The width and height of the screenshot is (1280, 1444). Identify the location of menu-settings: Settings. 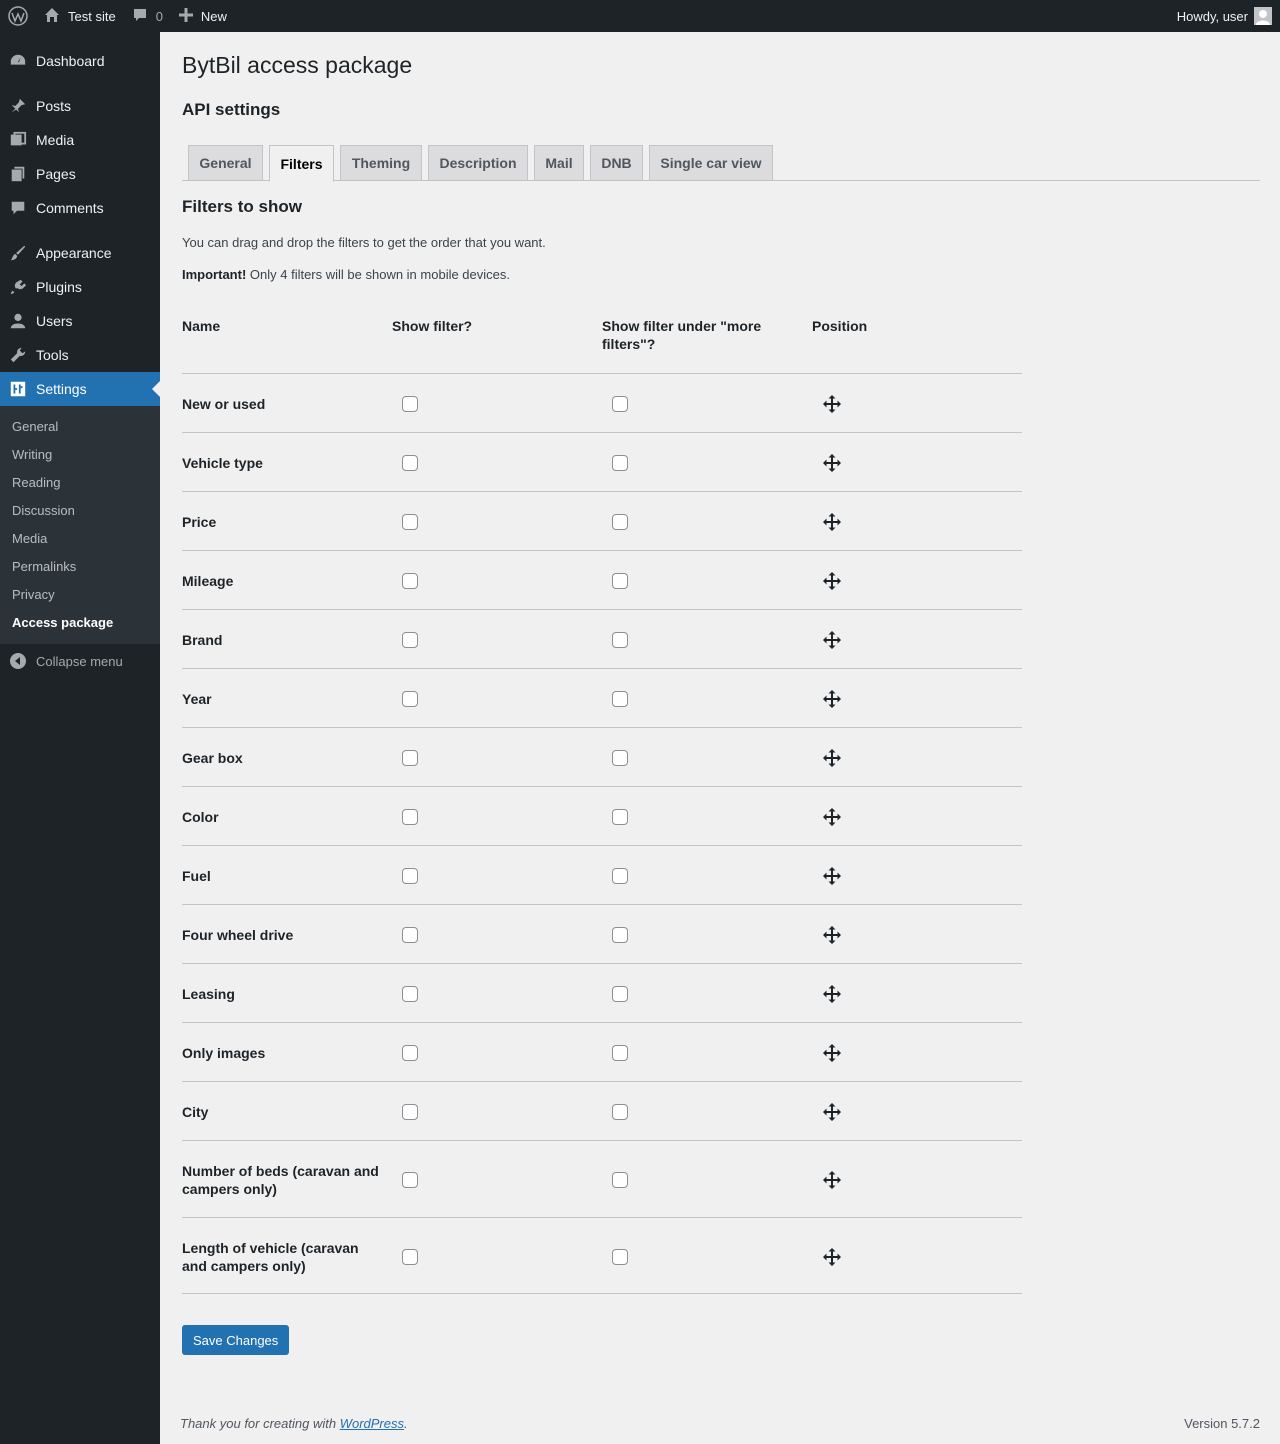
(80, 389).